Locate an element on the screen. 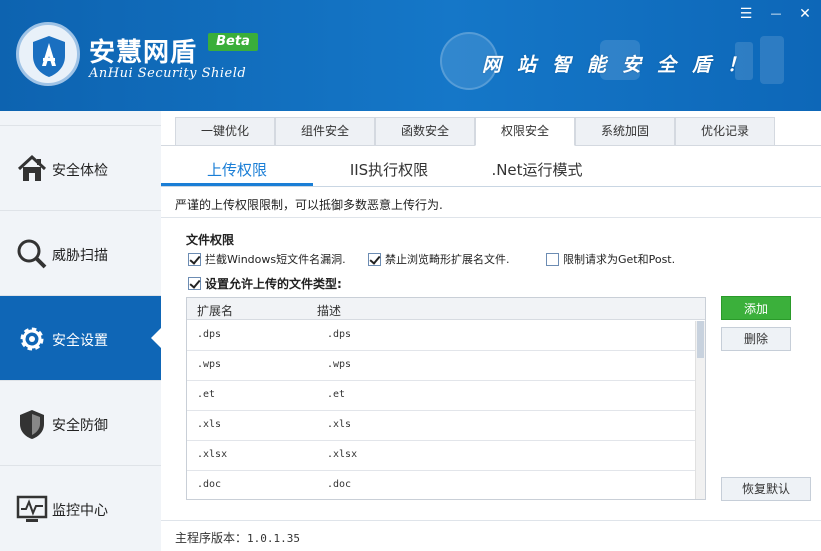 This screenshot has width=821, height=551. subtab-iis-execution: IIS执行权限 is located at coordinates (389, 170).